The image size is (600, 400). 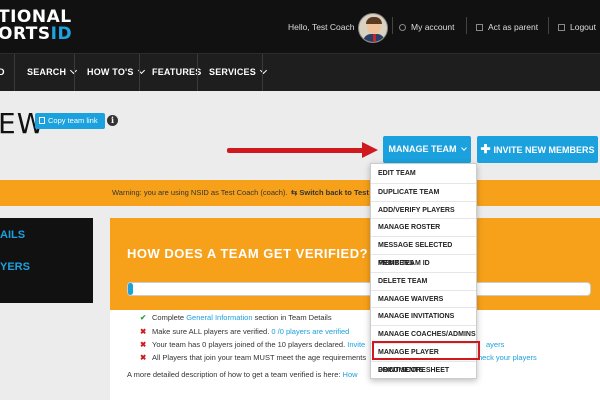 I want to click on main-nav: D SEARCH HOW TO'S FEATURES SERVICES, so click(x=300, y=72).